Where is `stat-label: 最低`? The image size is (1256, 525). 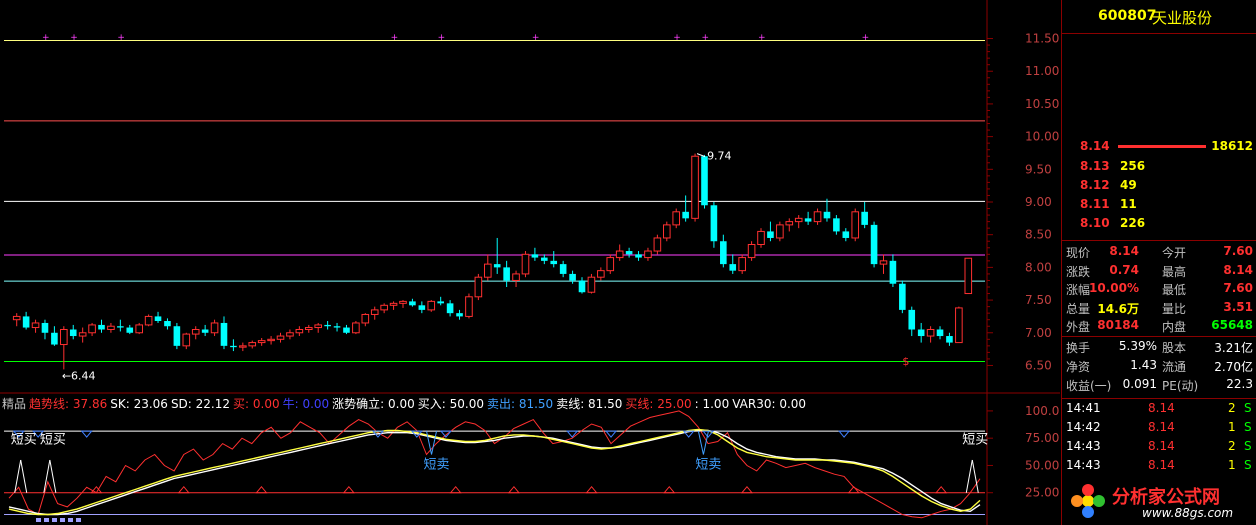
stat-label: 最低 is located at coordinates (1174, 290).